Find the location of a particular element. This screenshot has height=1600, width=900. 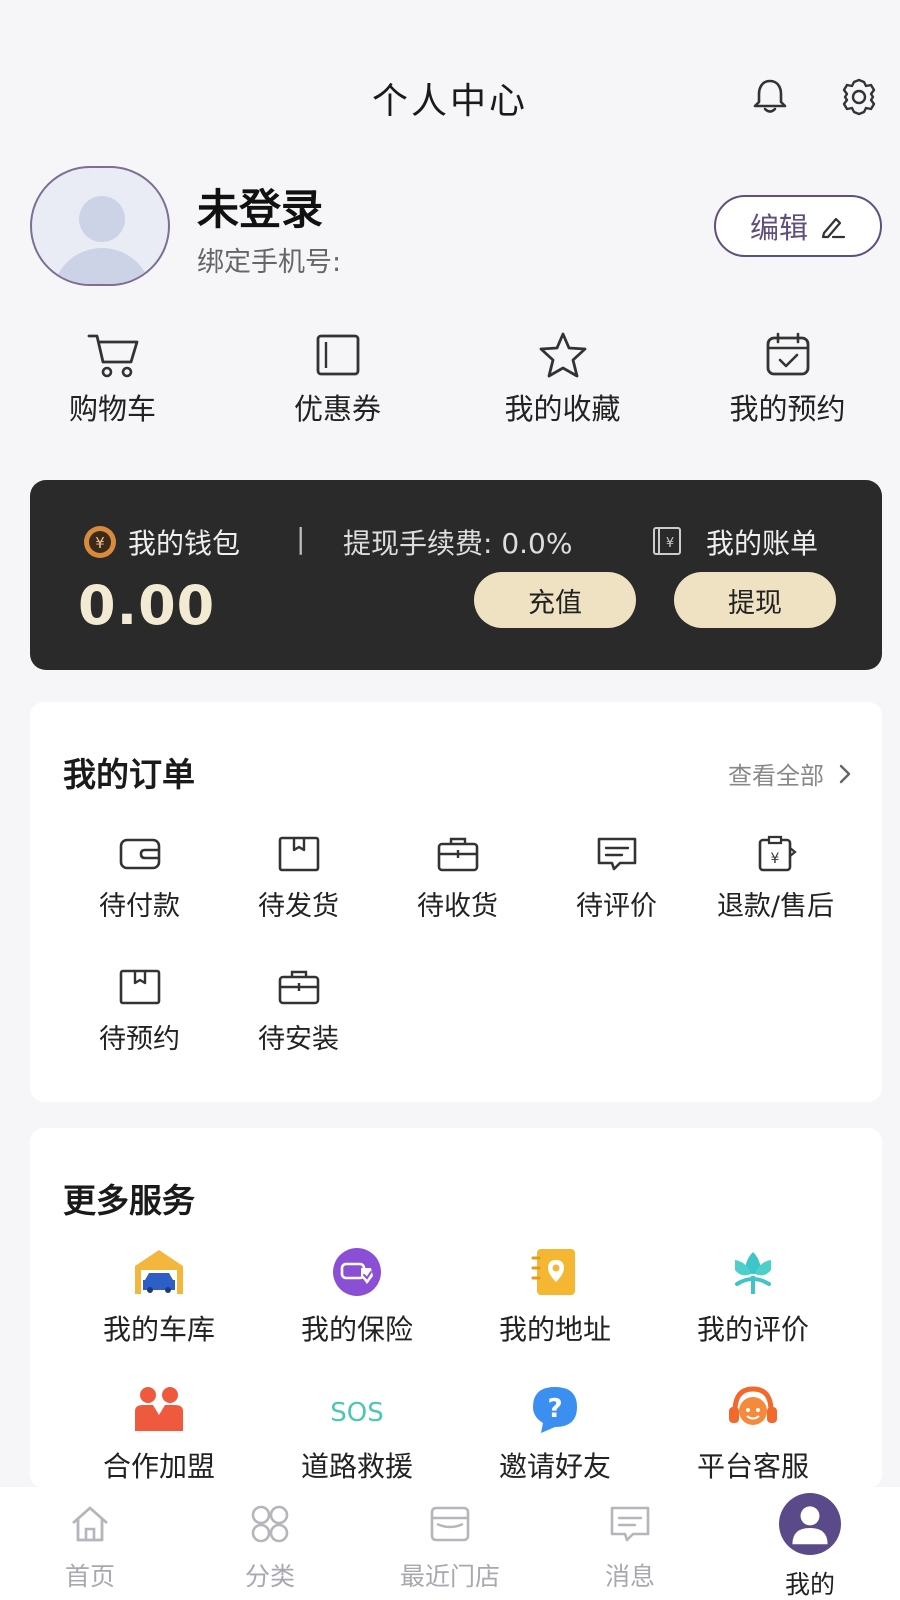

garage-icon is located at coordinates (159, 1272).